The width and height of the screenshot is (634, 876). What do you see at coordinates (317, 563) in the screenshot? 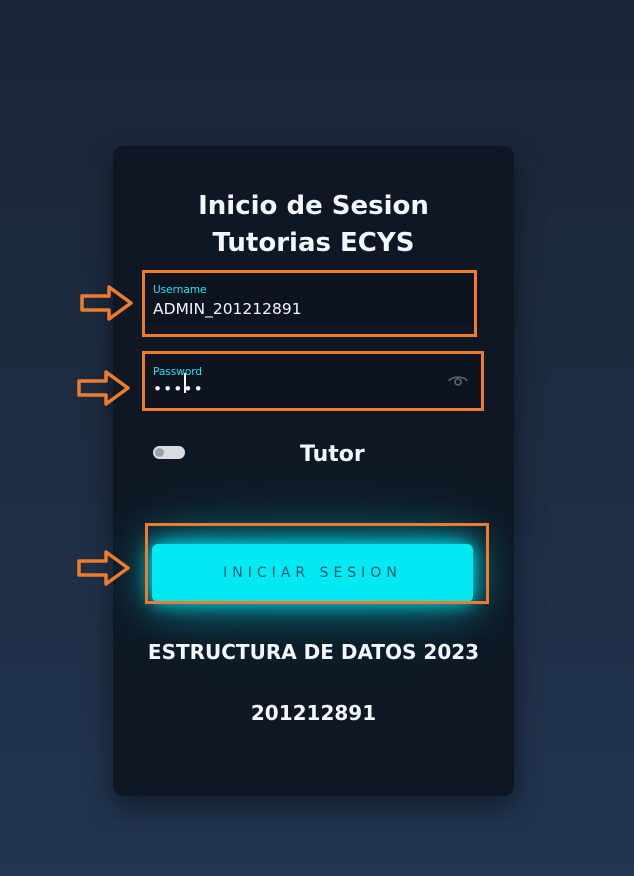
I see `button-highlight-box` at bounding box center [317, 563].